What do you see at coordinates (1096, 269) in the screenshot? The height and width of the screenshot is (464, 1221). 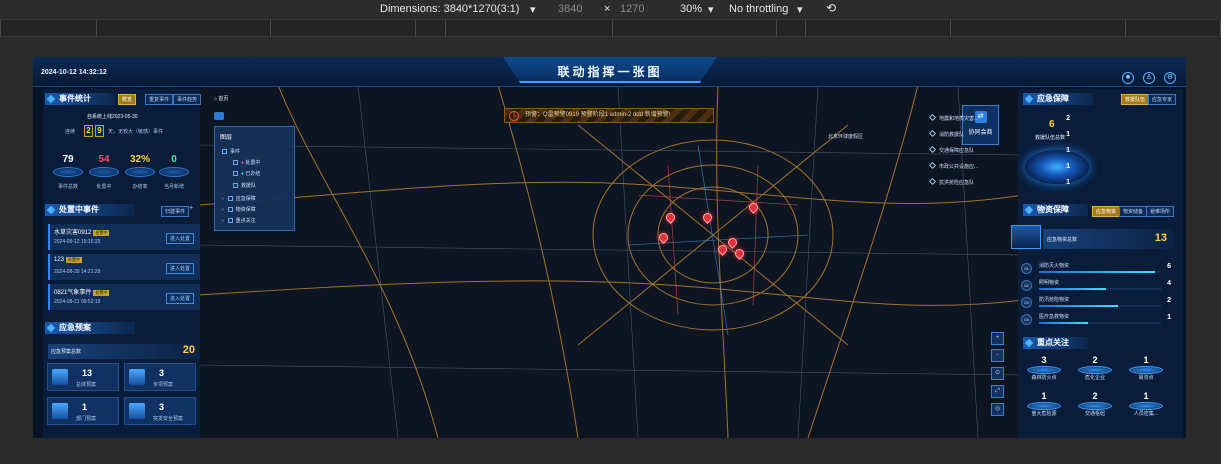 I see `material-row-1: 01 消防灭火物资 6` at bounding box center [1096, 269].